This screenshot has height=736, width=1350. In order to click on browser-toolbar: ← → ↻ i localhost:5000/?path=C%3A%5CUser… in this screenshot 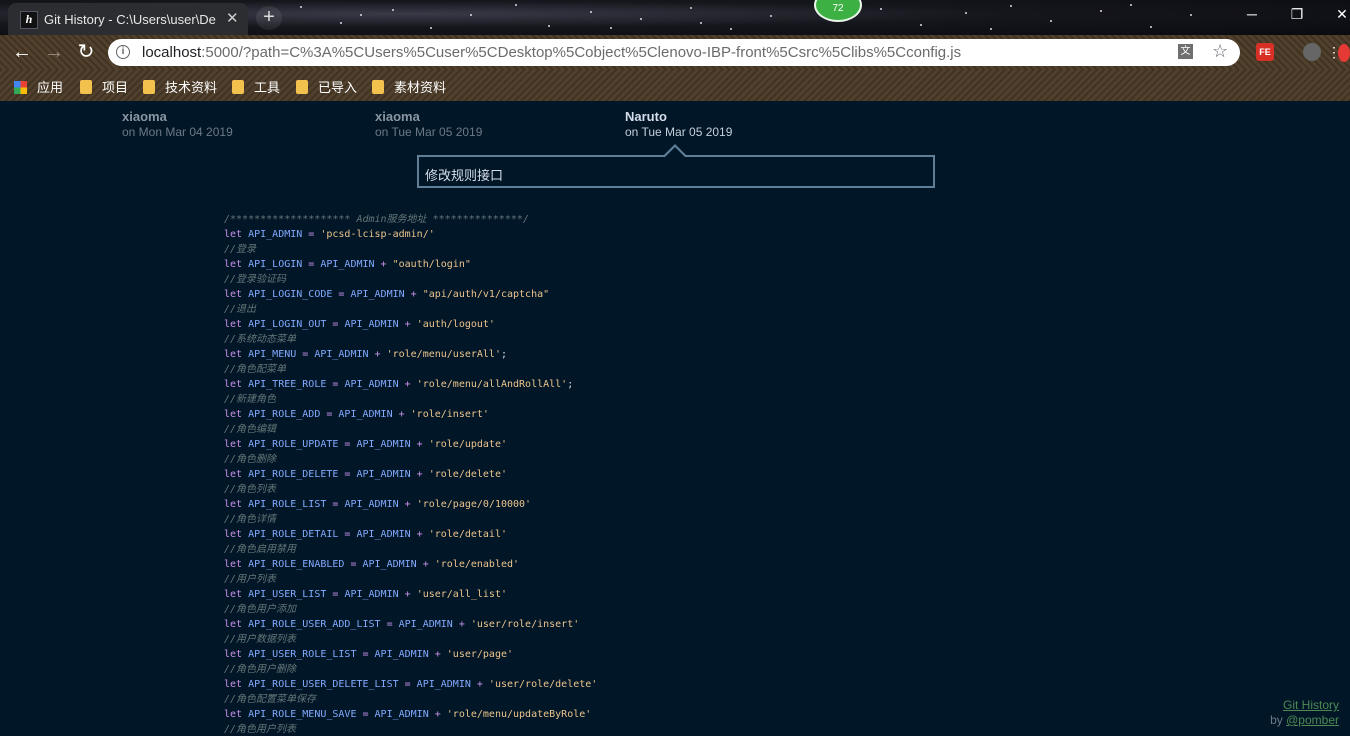, I will do `click(675, 52)`.